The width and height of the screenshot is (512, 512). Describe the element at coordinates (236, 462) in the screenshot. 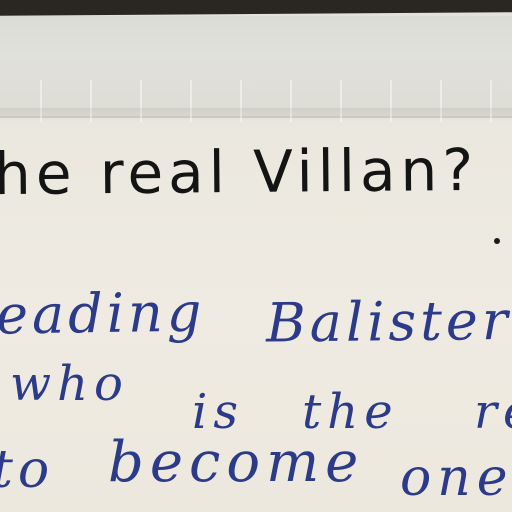

I see `handwriting-word: become` at that location.